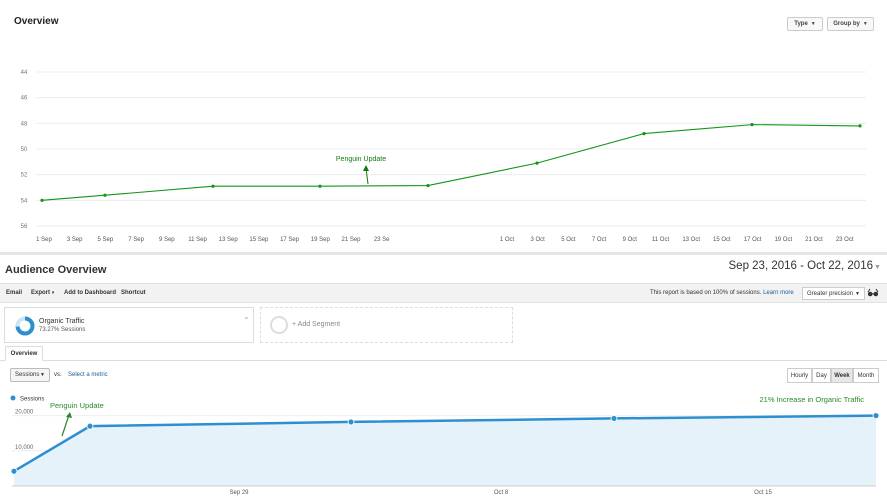 The height and width of the screenshot is (496, 887). Describe the element at coordinates (14, 293) in the screenshot. I see `email-button: Email` at that location.